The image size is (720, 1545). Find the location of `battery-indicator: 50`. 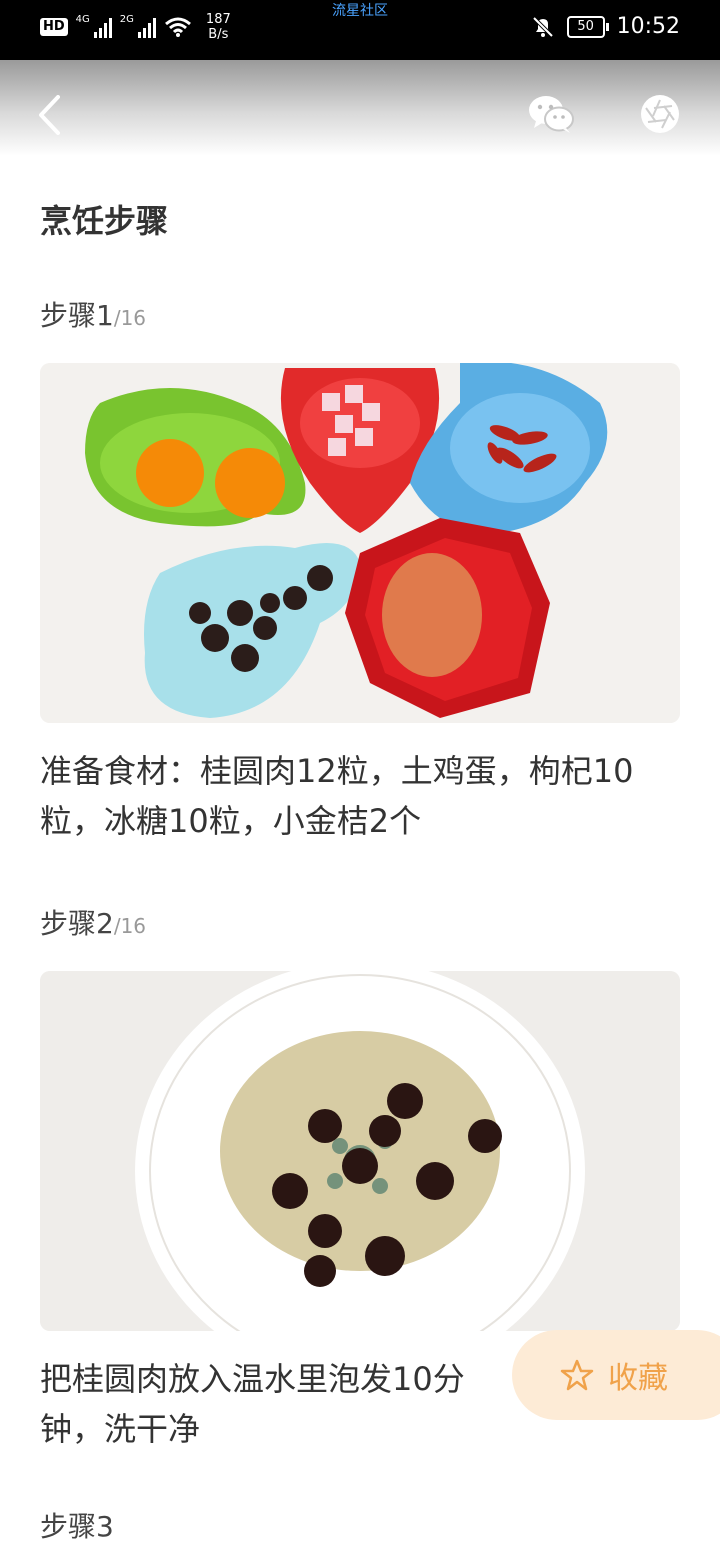

battery-indicator: 50 is located at coordinates (587, 26).